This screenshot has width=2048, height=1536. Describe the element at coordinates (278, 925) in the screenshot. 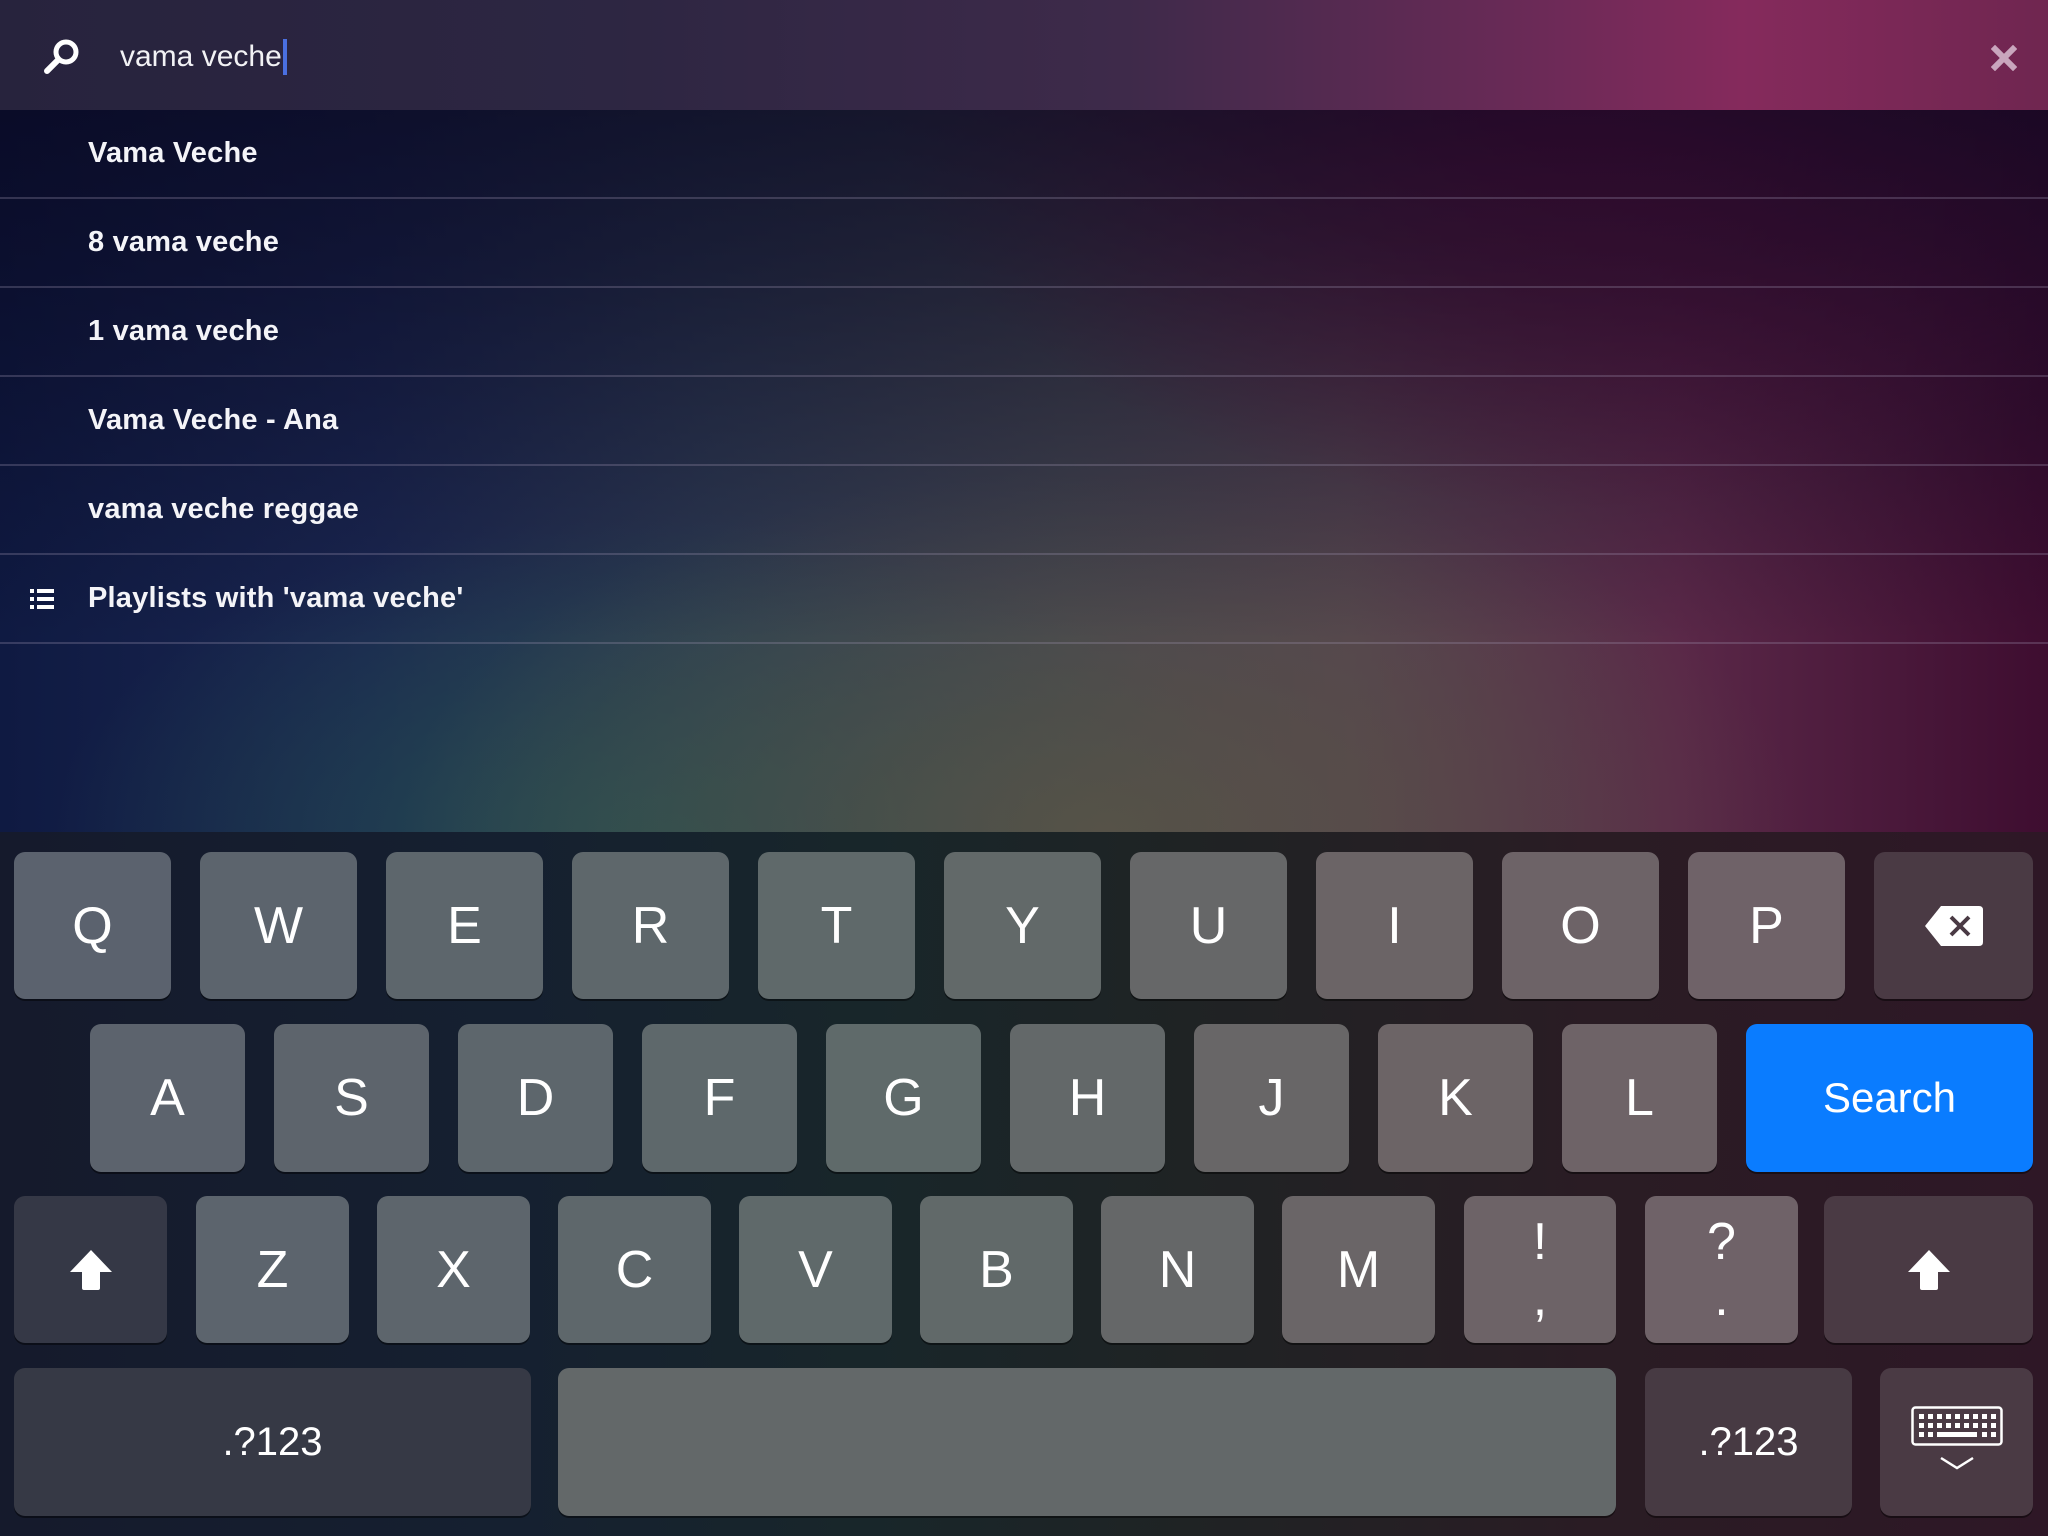

I see `key-w: W` at that location.